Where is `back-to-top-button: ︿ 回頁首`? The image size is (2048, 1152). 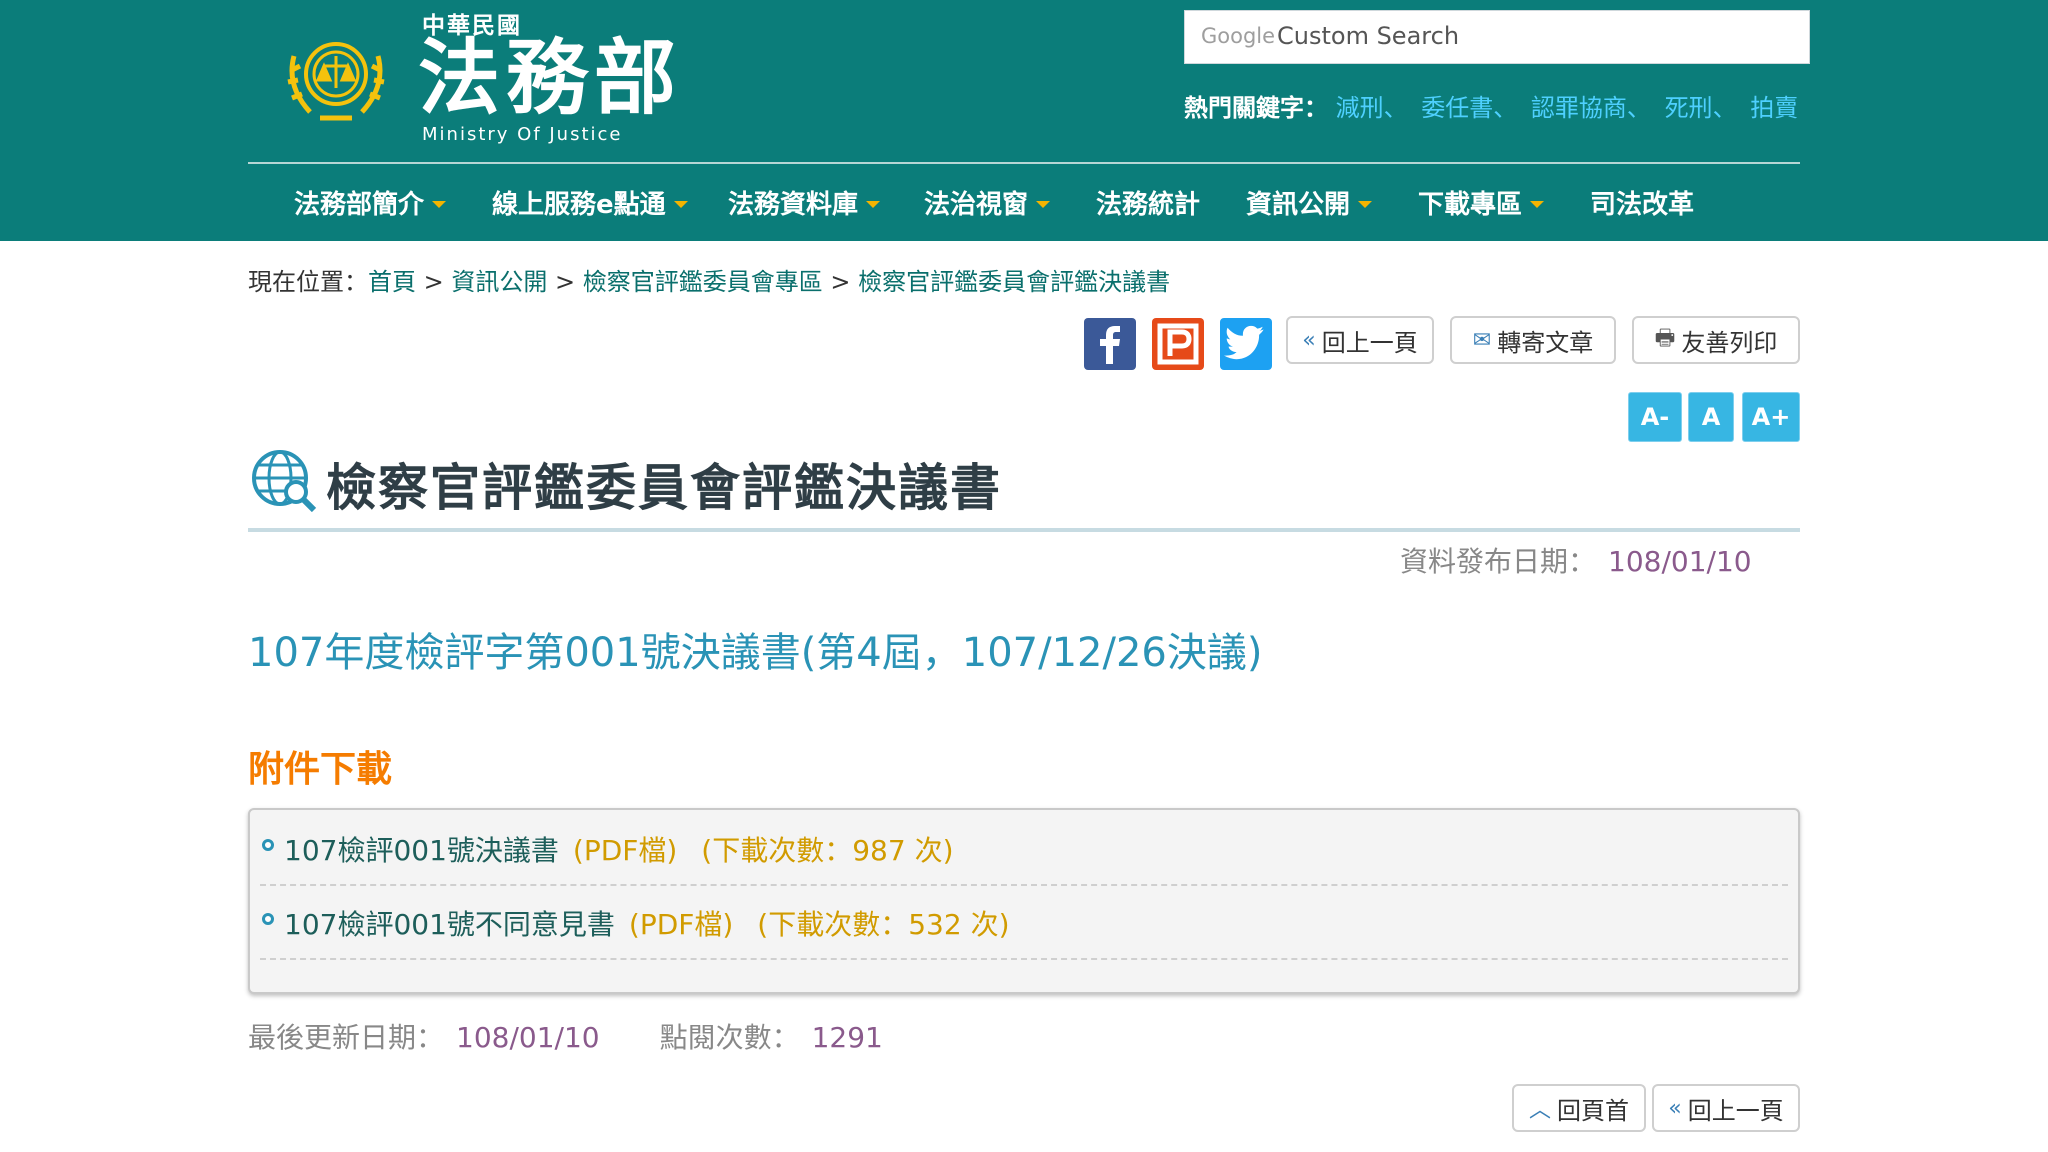
back-to-top-button: ︿ 回頁首 is located at coordinates (1579, 1108).